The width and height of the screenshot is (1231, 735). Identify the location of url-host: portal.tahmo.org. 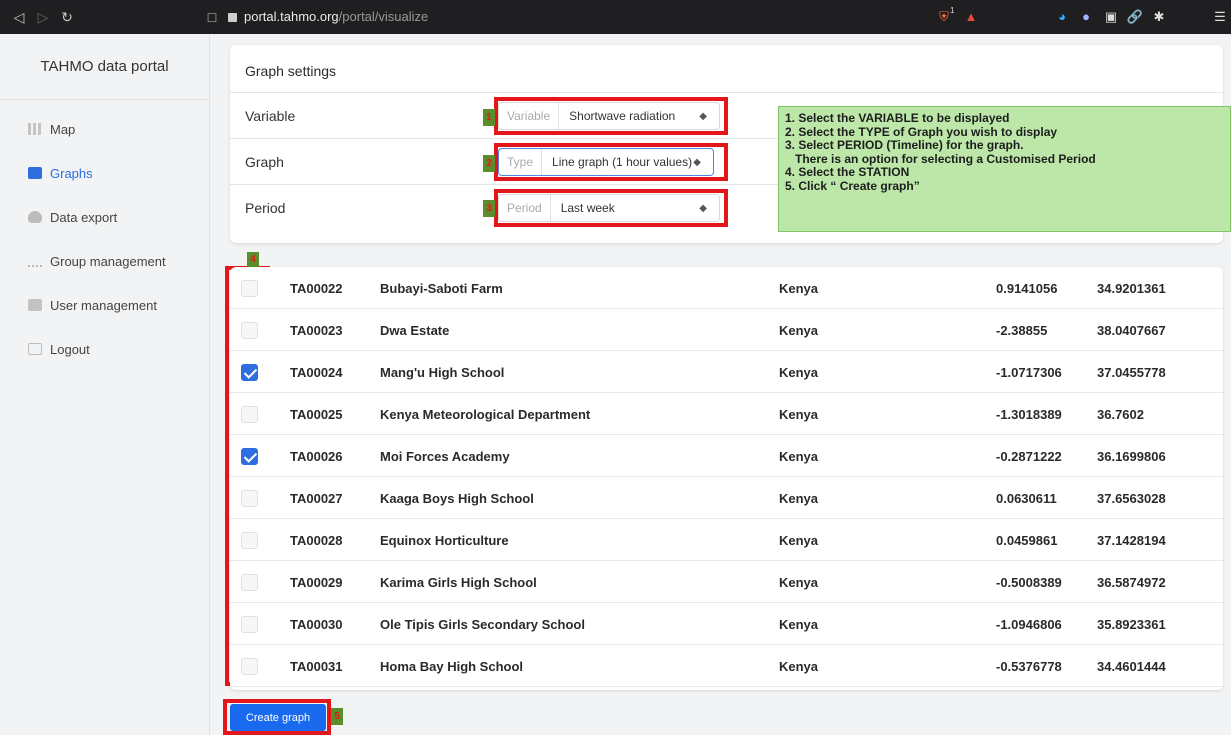
(291, 16).